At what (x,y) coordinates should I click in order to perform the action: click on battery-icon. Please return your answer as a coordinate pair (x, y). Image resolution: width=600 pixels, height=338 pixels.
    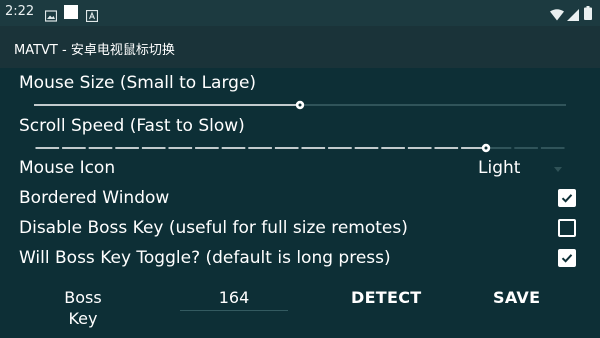
    Looking at the image, I should click on (588, 12).